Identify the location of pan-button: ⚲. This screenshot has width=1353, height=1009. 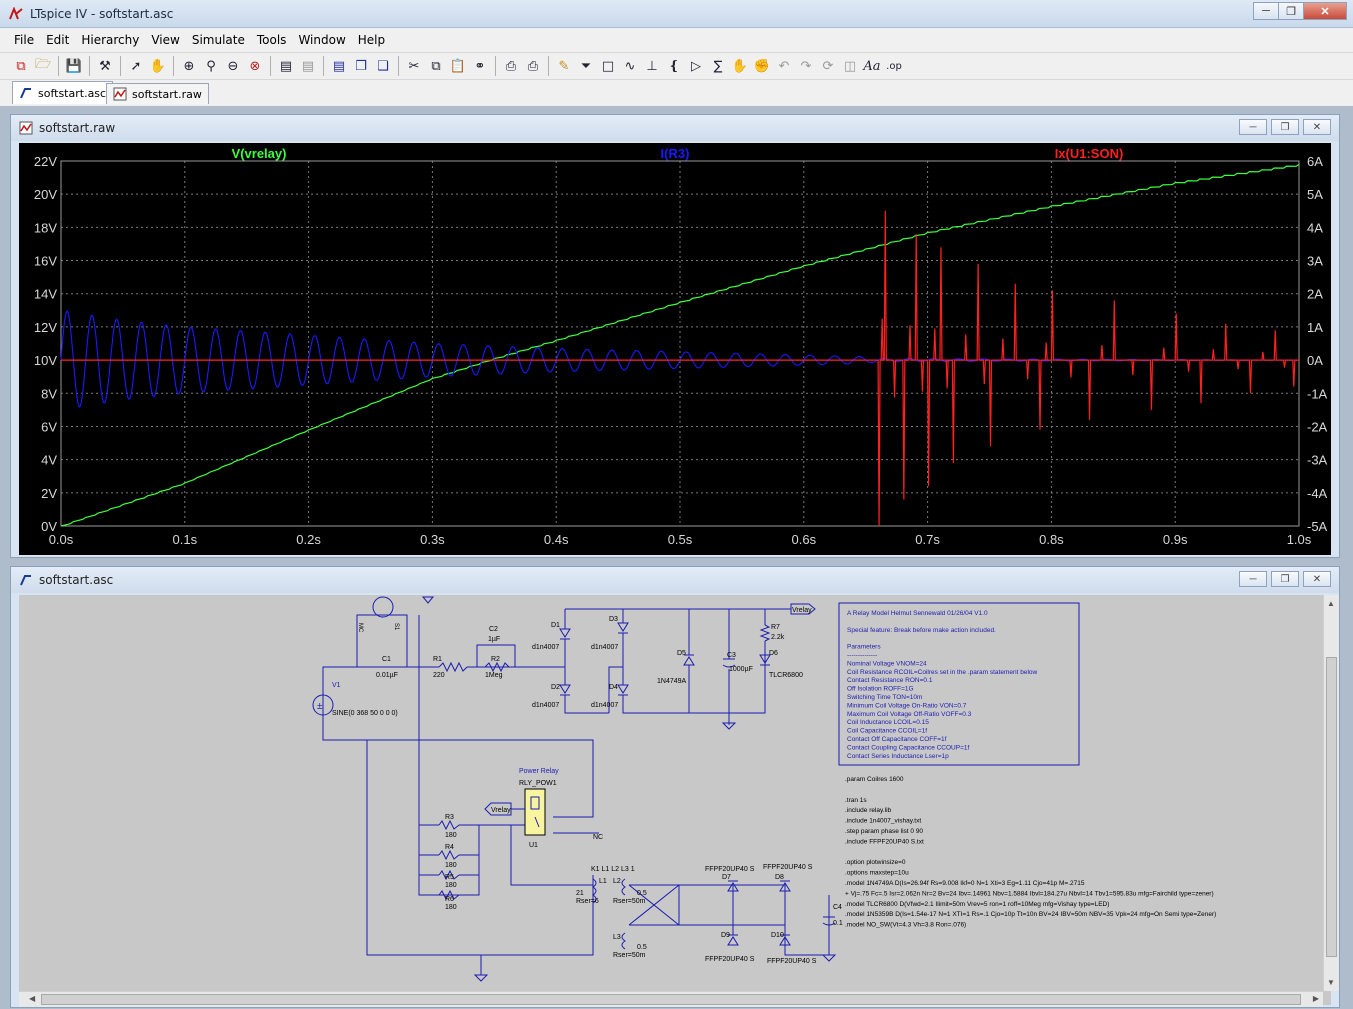
(211, 66).